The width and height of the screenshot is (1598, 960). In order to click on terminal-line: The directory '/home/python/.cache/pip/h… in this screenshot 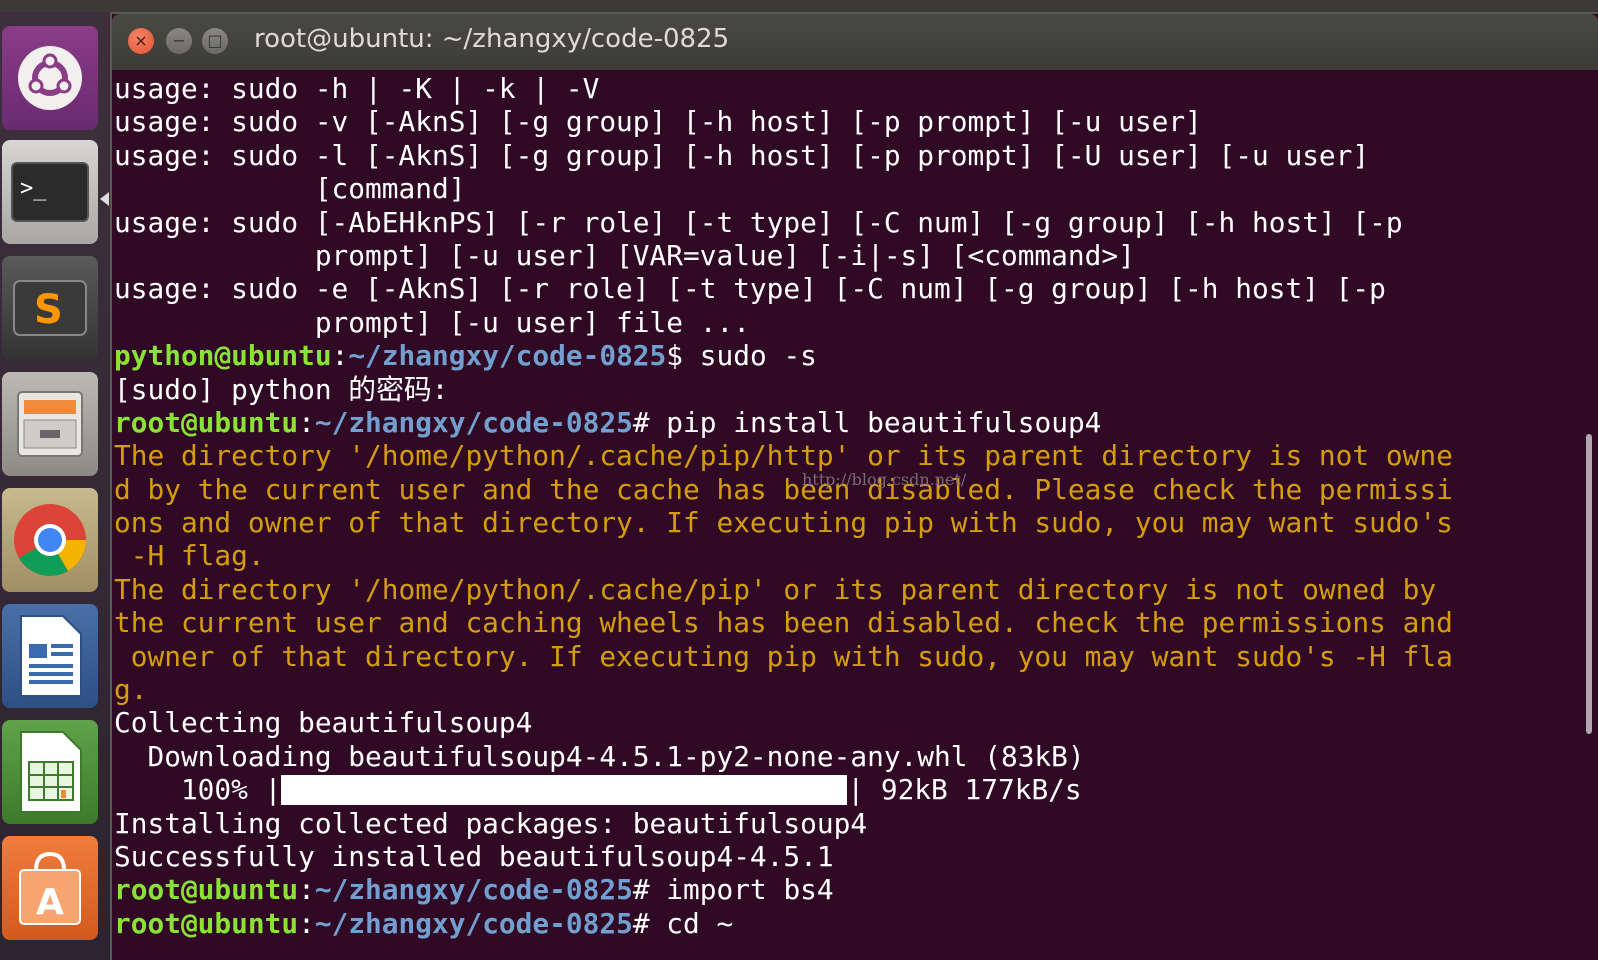, I will do `click(834, 455)`.